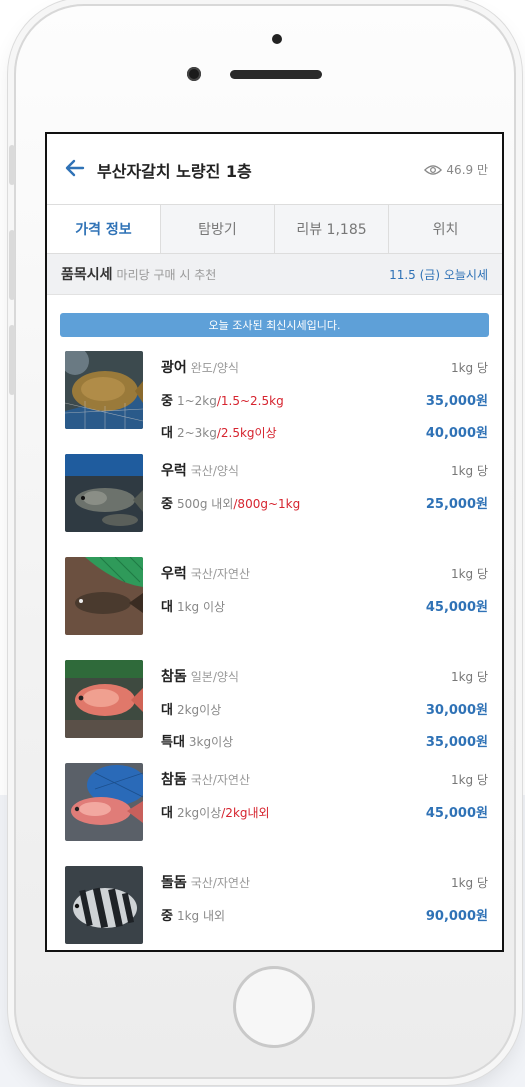  Describe the element at coordinates (205, 503) in the screenshot. I see `size-spec: 500g 내외` at that location.